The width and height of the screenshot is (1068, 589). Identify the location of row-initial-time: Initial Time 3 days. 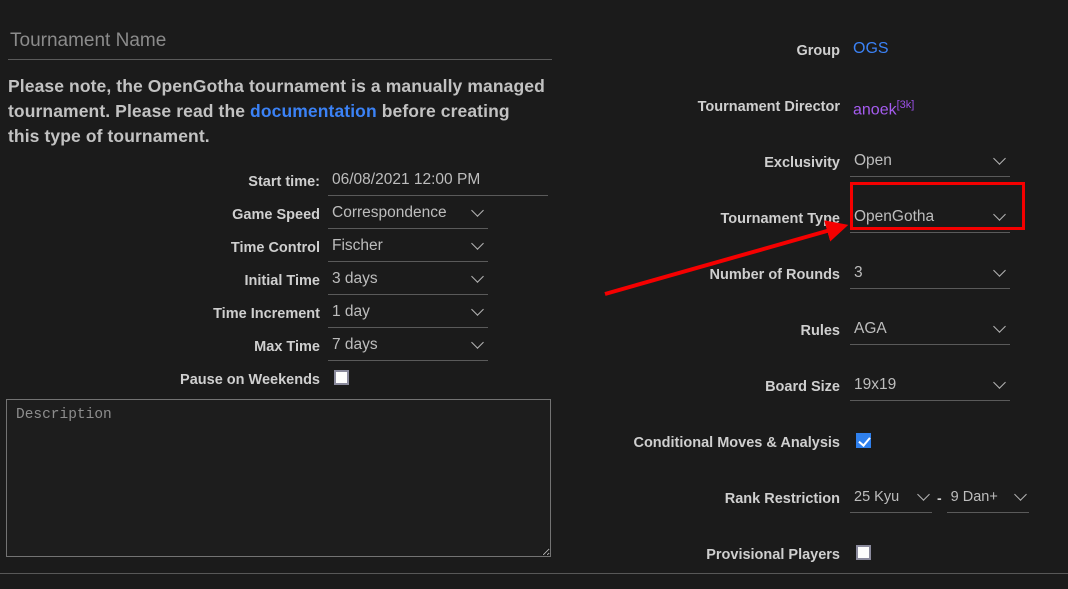
(280, 281).